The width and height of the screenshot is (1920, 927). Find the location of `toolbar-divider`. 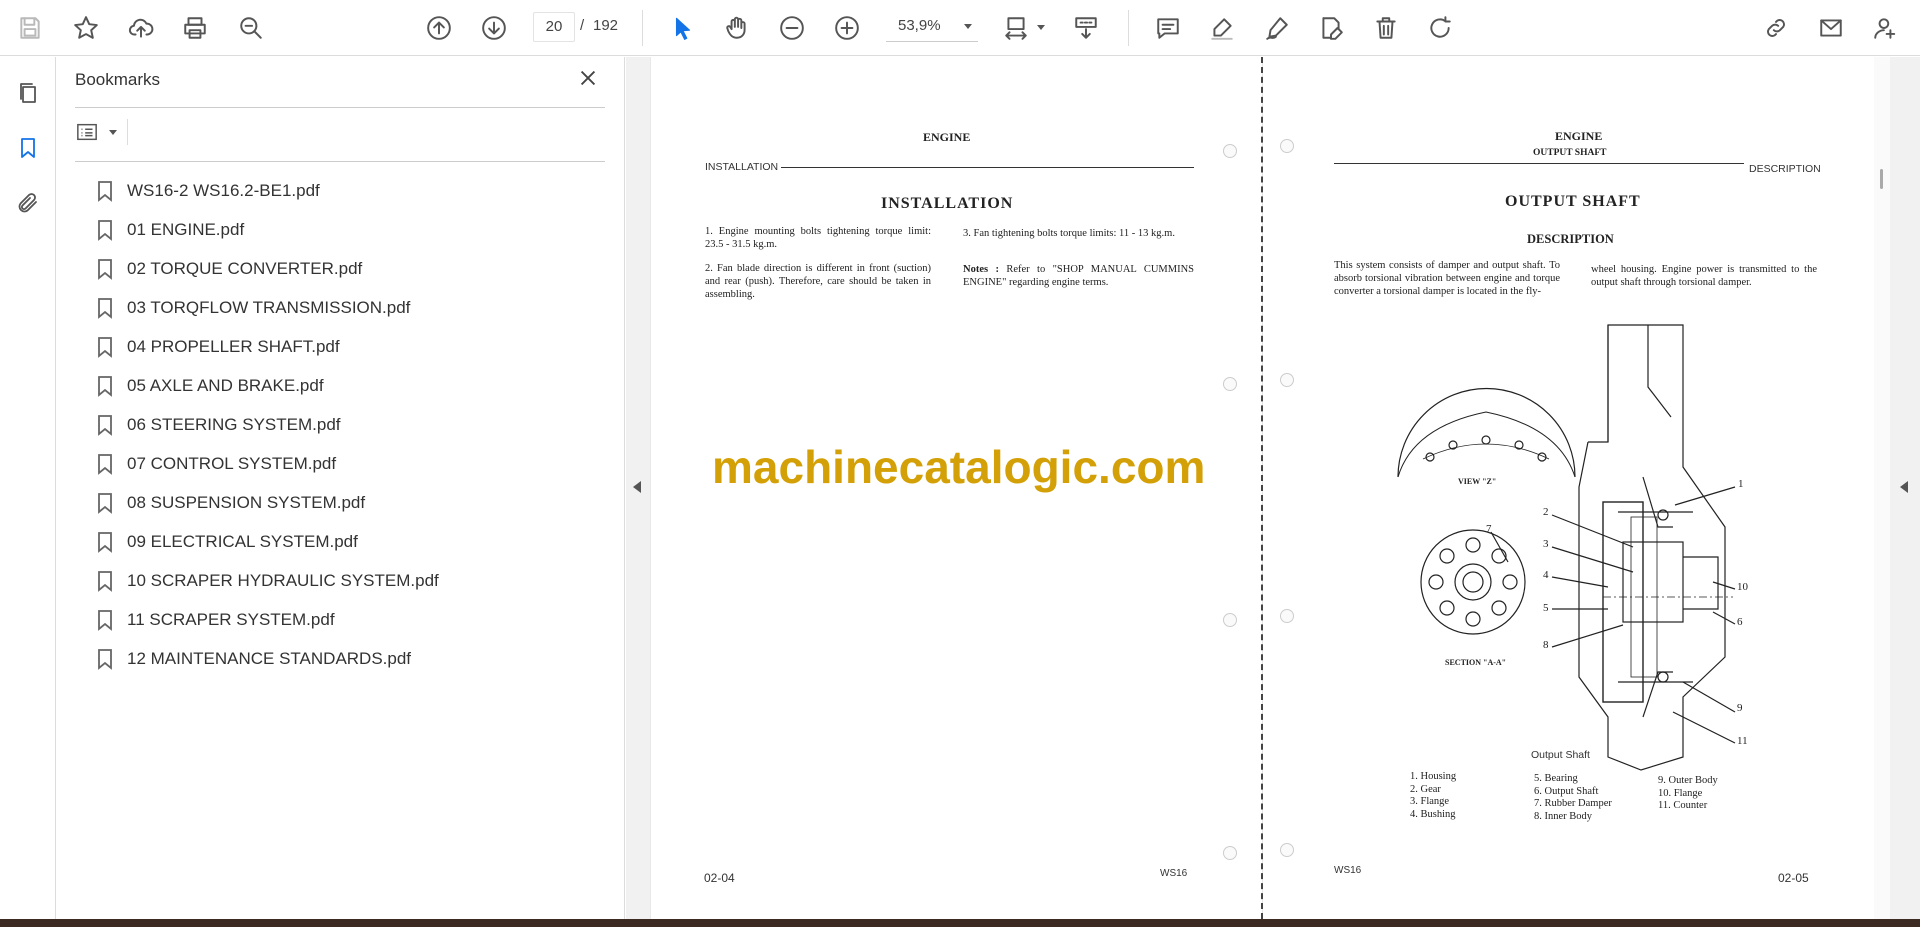

toolbar-divider is located at coordinates (642, 28).